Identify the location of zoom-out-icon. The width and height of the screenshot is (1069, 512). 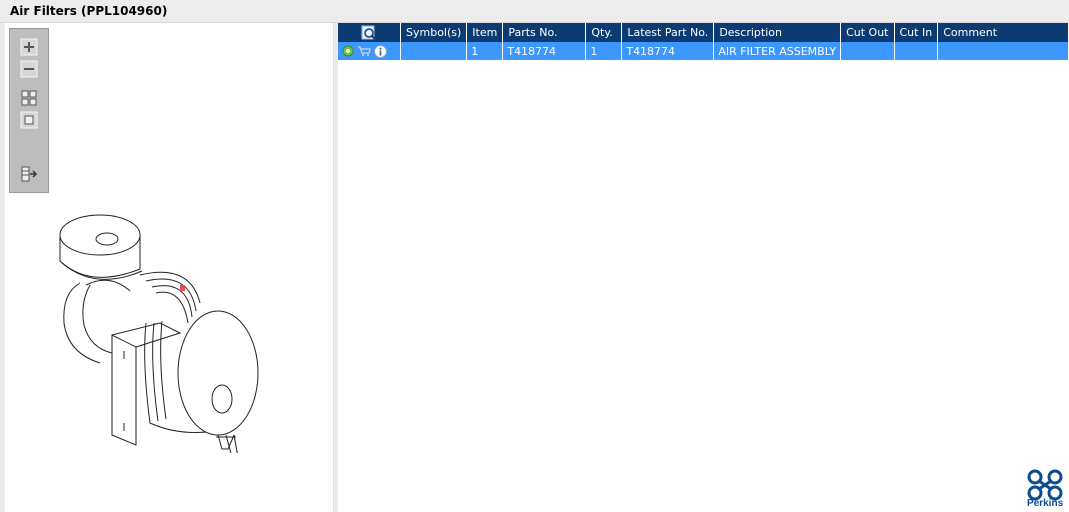
(29, 69).